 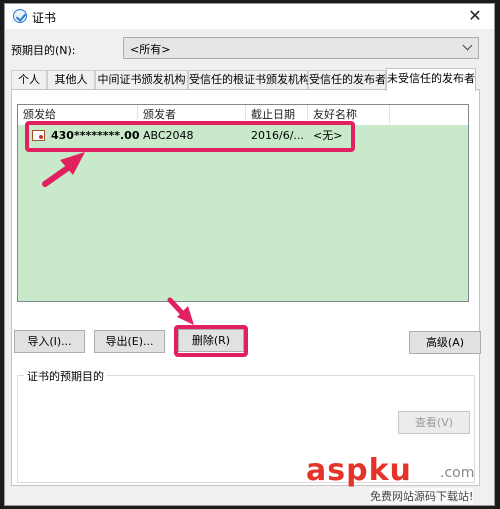 What do you see at coordinates (65, 376) in the screenshot?
I see `intended-purposes-label: 证书的预期目的` at bounding box center [65, 376].